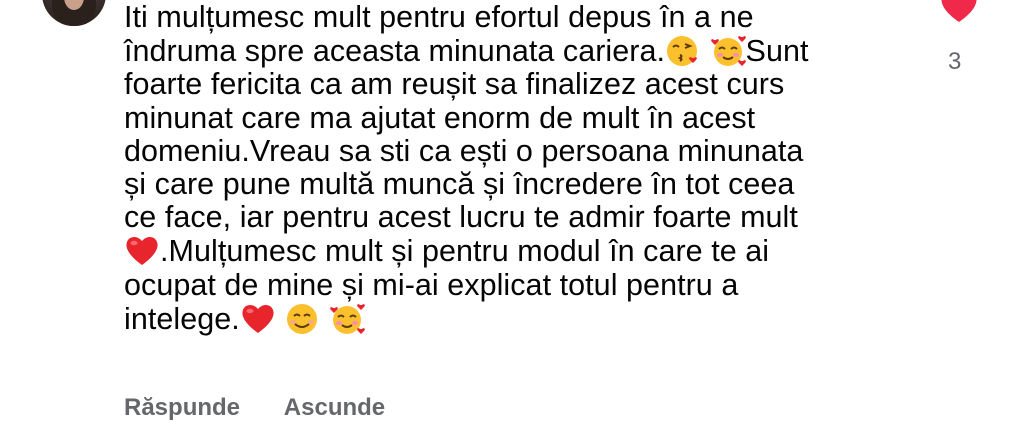 The height and width of the screenshot is (438, 1024). What do you see at coordinates (683, 51) in the screenshot?
I see `kissing-face-icon` at bounding box center [683, 51].